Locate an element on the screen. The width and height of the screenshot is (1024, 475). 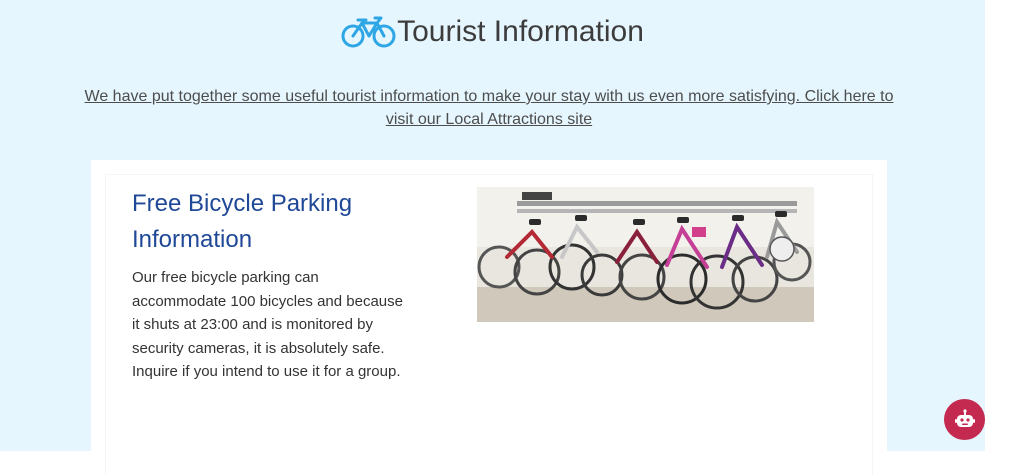
page-header: Tourist Information is located at coordinates (492, 32).